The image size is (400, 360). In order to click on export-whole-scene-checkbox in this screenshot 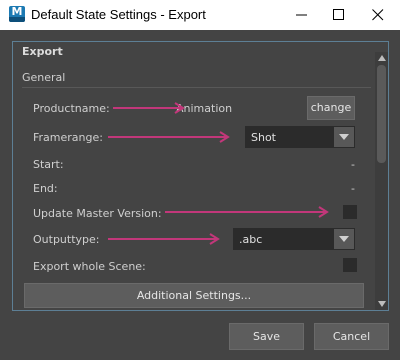, I will do `click(350, 265)`.